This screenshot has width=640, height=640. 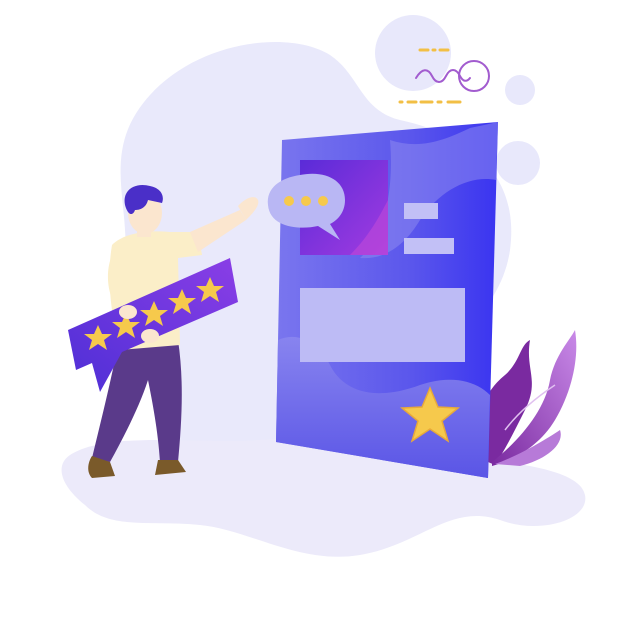 What do you see at coordinates (128, 312) in the screenshot?
I see `person-hand-left` at bounding box center [128, 312].